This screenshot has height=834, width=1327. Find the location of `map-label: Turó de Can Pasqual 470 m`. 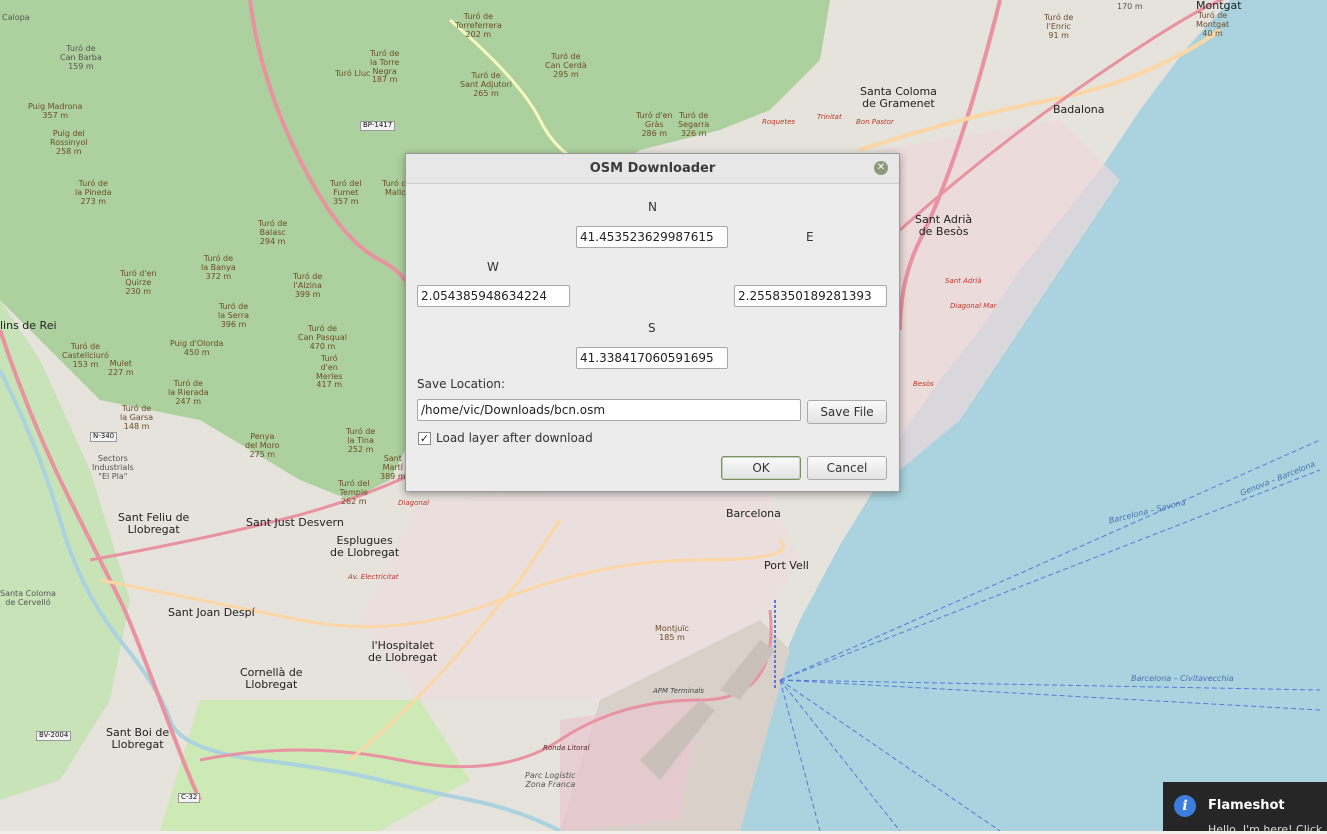

map-label: Turó de Can Pasqual 470 m is located at coordinates (322, 337).